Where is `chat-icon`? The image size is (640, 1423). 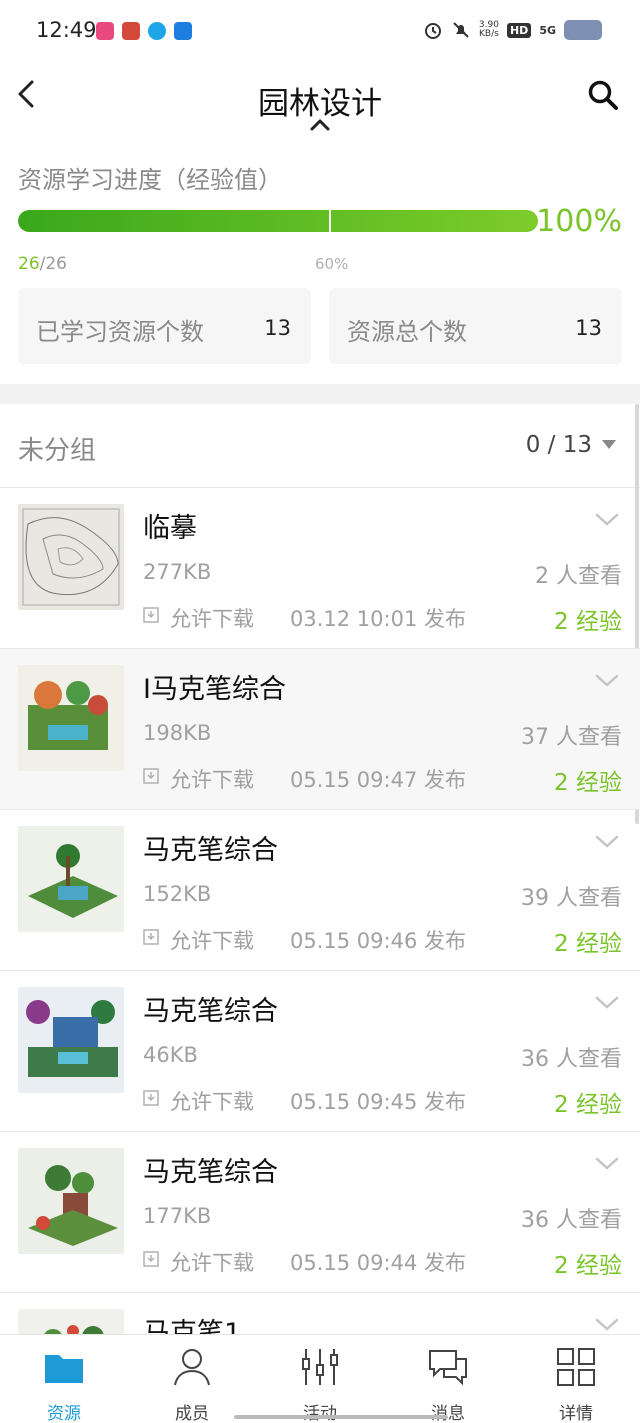 chat-icon is located at coordinates (448, 1368).